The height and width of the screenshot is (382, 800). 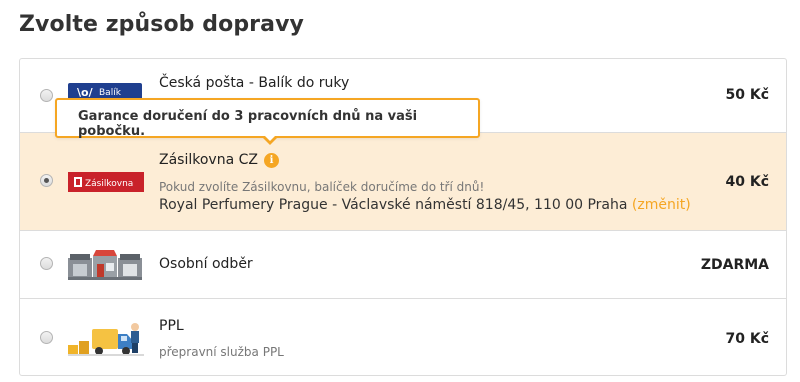 I want to click on zasilkovna-logo: Zásilkovna, so click(x=106, y=182).